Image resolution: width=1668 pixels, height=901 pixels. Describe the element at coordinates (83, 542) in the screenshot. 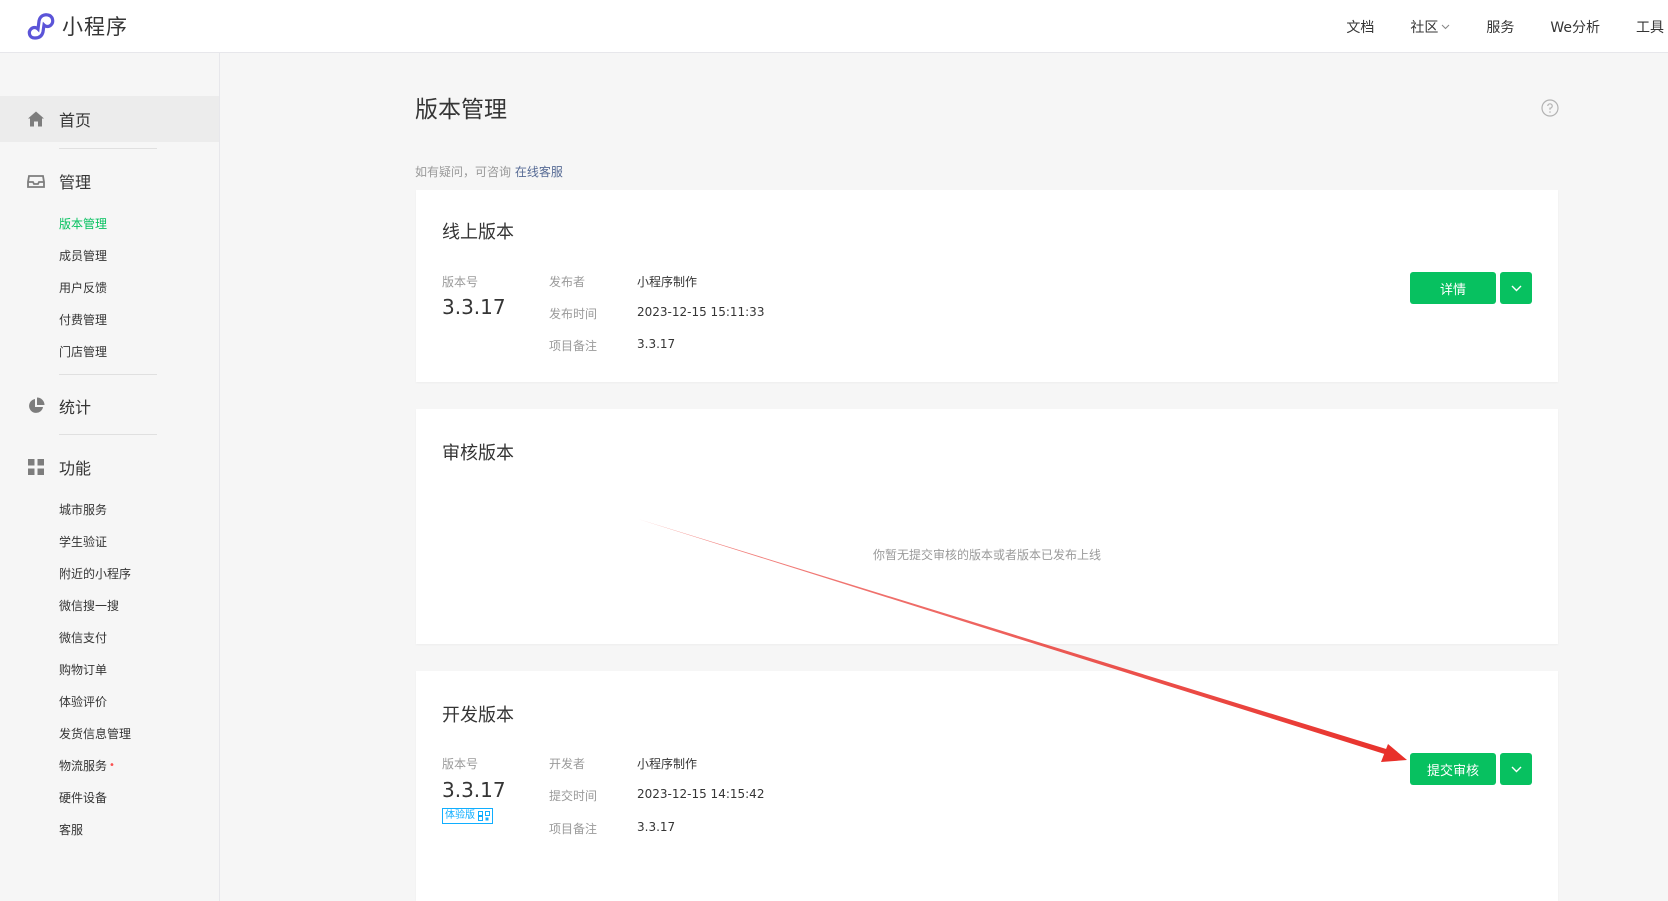

I see `sidebar-item-student-verify: 学生验证` at that location.